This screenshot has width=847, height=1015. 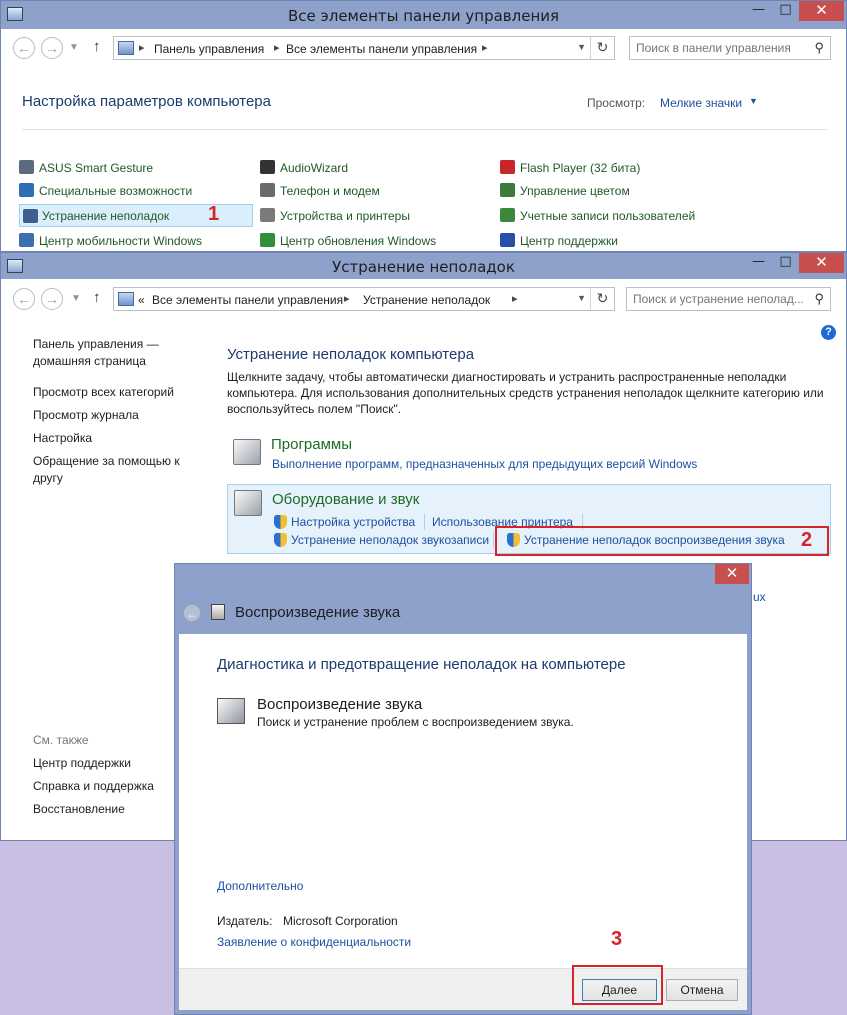 I want to click on step-2-highlight, so click(x=662, y=541).